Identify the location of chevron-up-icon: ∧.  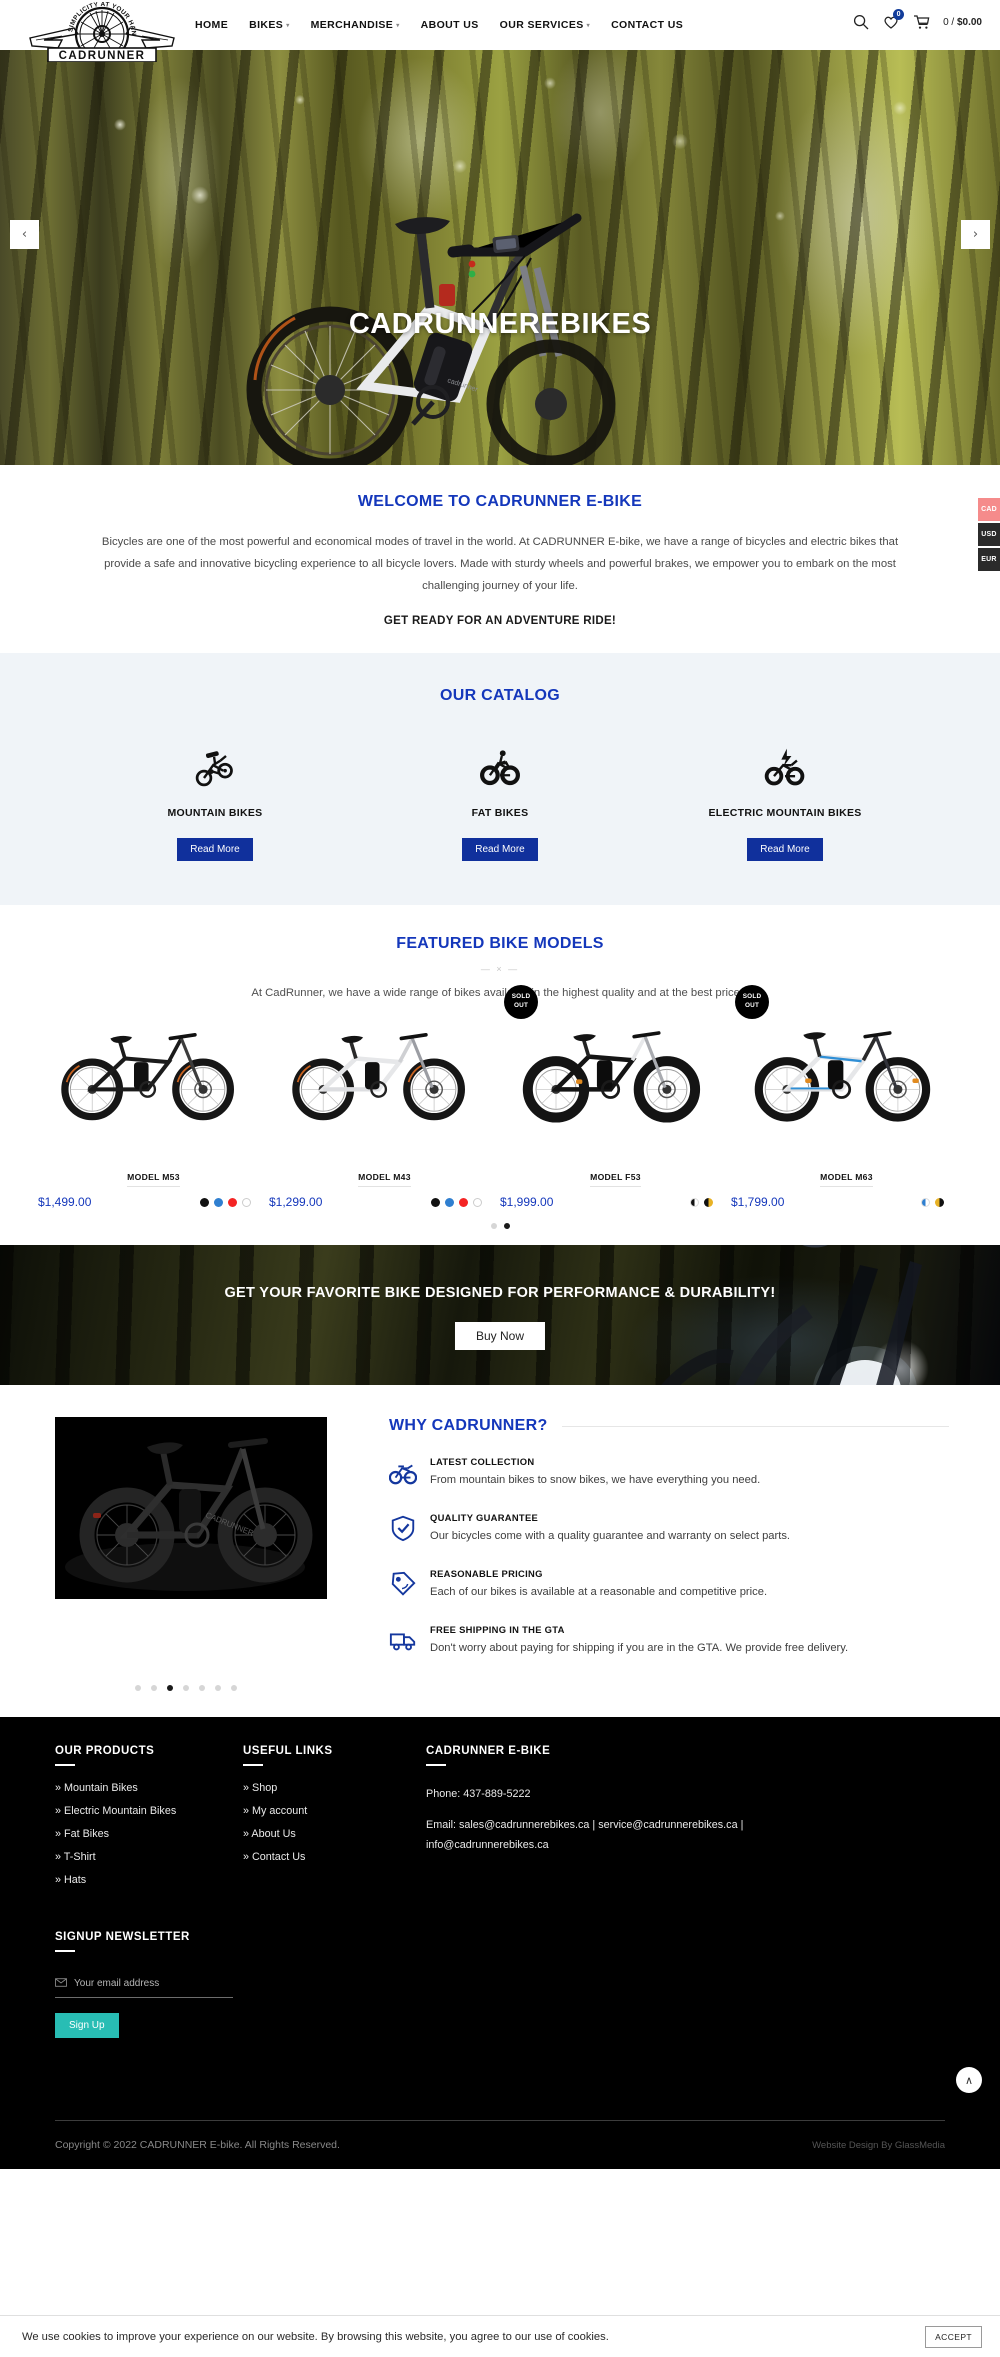
(969, 2080).